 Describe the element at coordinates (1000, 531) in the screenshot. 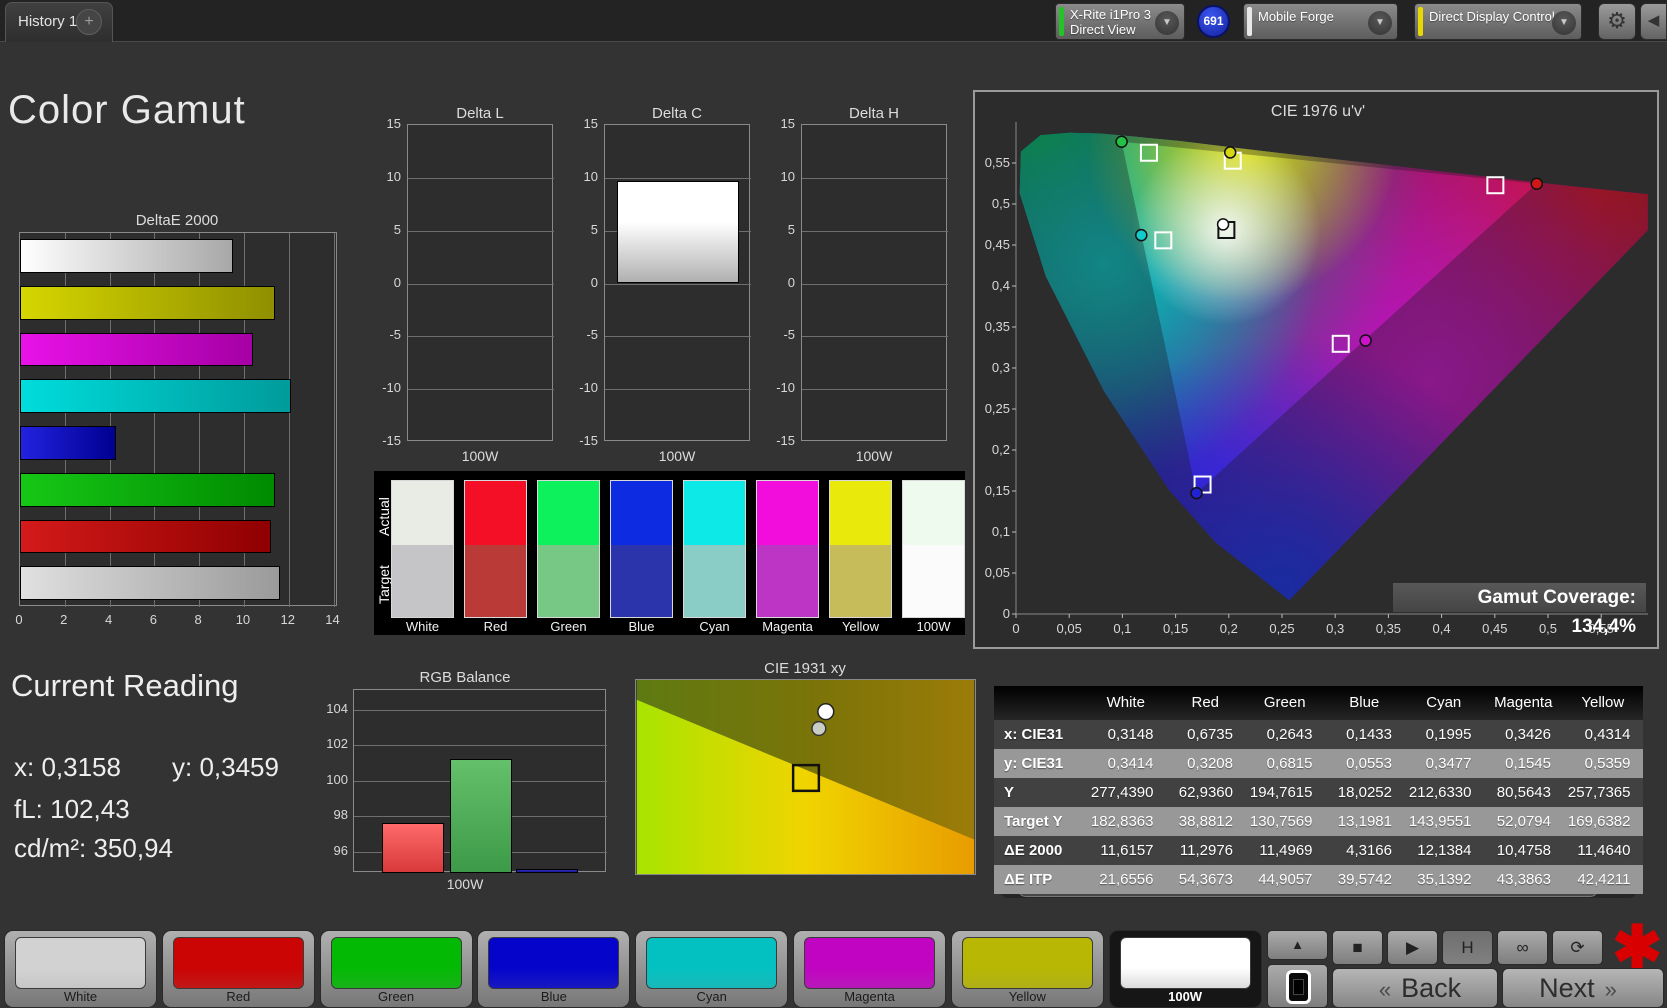

I see `cie1976-y-tick-label: 0,1` at that location.